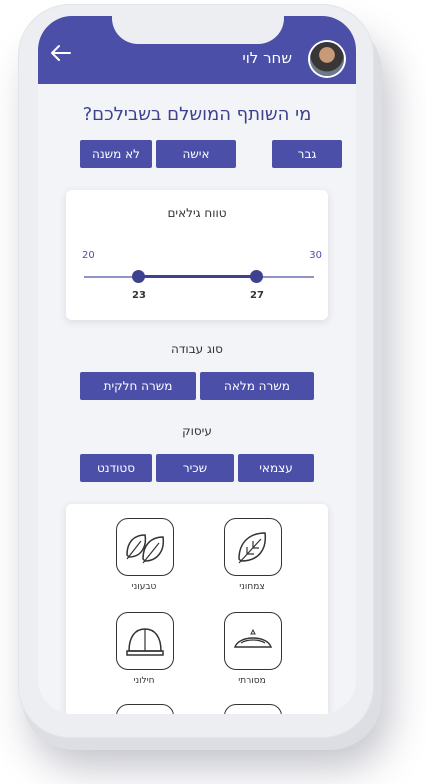  What do you see at coordinates (252, 587) in the screenshot?
I see `lifestyle-label-vegetarian: צמחוני` at bounding box center [252, 587].